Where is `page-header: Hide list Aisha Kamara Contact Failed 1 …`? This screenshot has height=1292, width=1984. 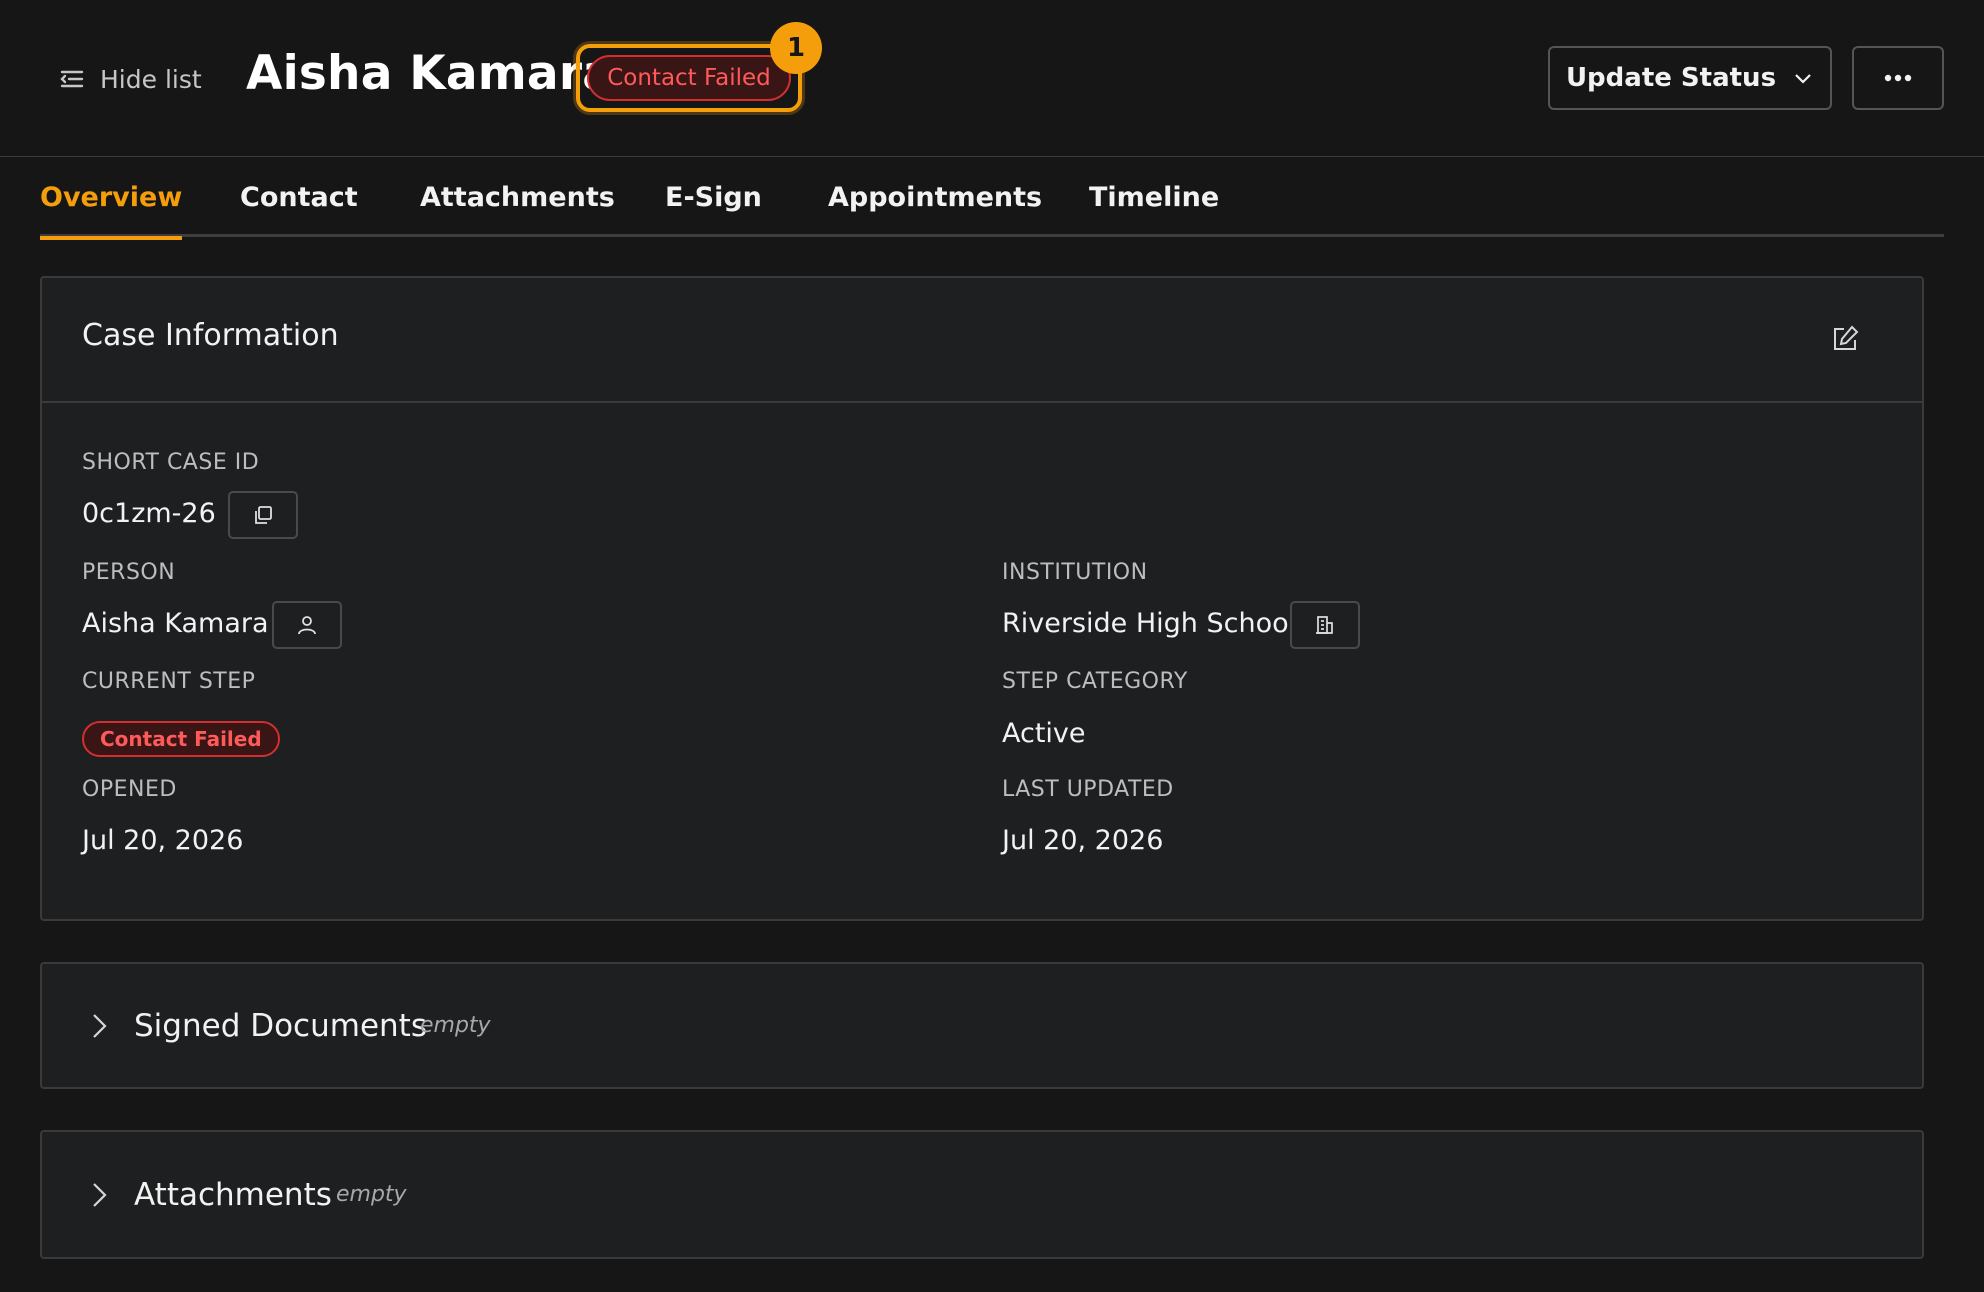
page-header: Hide list Aisha Kamara Contact Failed 1 … is located at coordinates (992, 78).